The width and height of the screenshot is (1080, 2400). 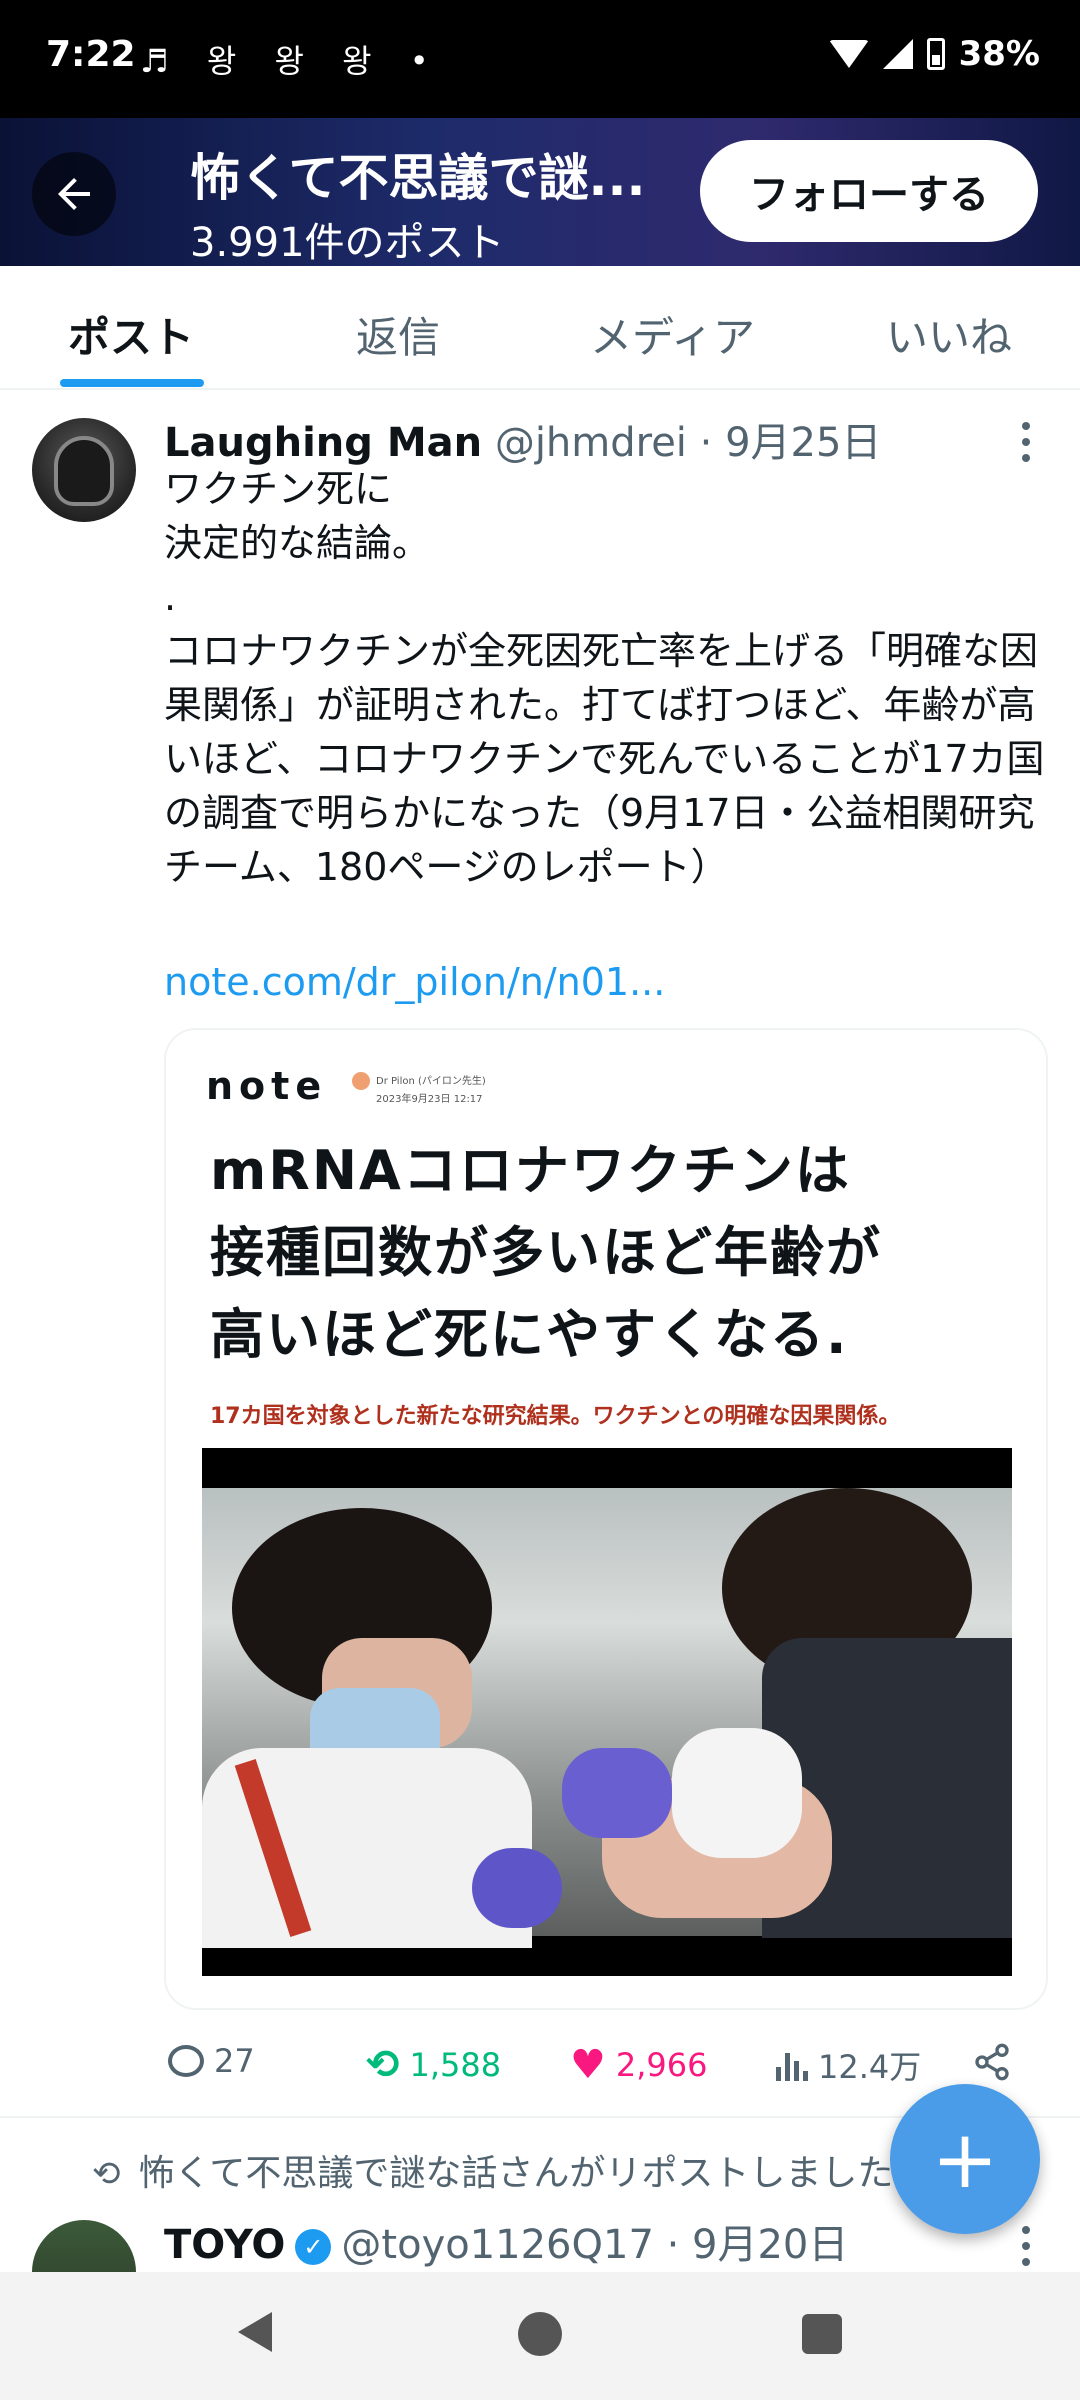 I want to click on reply-button: 27, so click(x=211, y=2061).